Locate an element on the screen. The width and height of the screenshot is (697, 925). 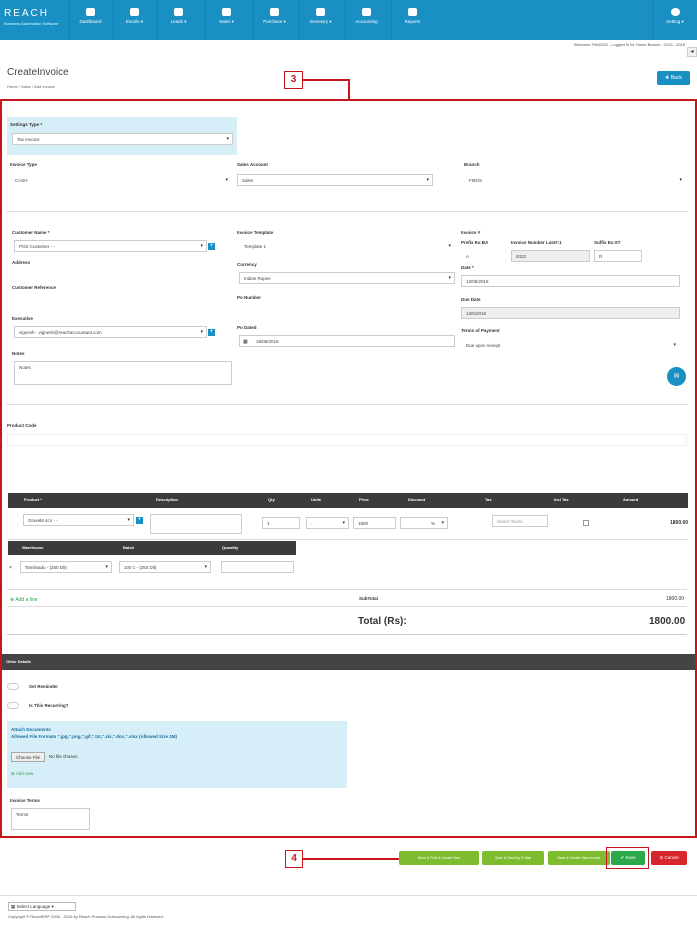
other-details-title: Other Details is located at coordinates (18, 661).